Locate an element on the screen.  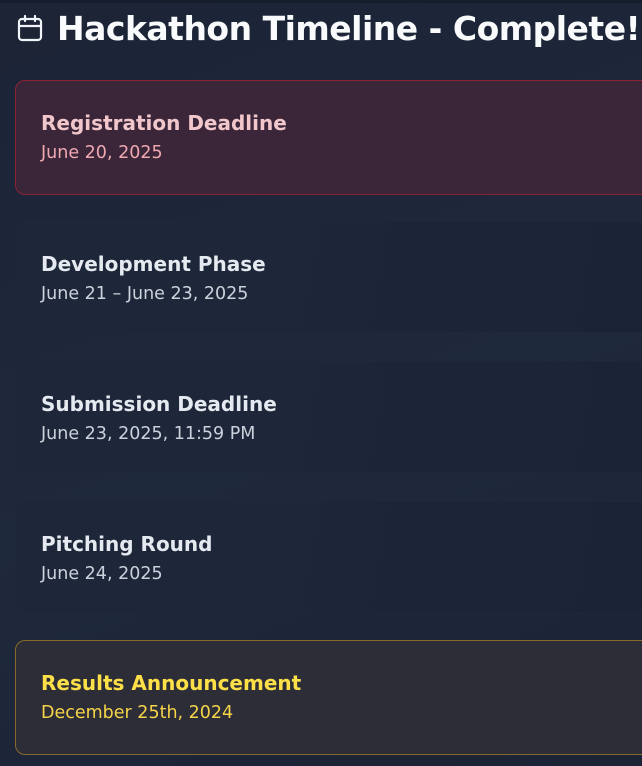
timeline-item-date: June 21 – June 23, 2025 is located at coordinates (145, 294).